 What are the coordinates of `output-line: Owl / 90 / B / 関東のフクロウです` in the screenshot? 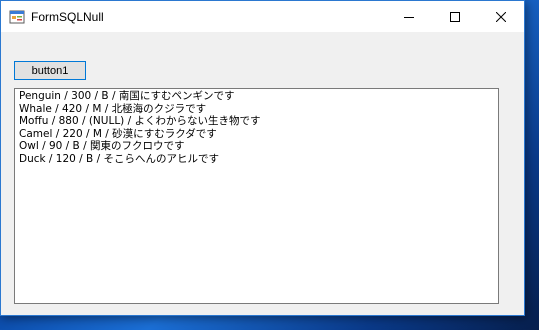 It's located at (102, 146).